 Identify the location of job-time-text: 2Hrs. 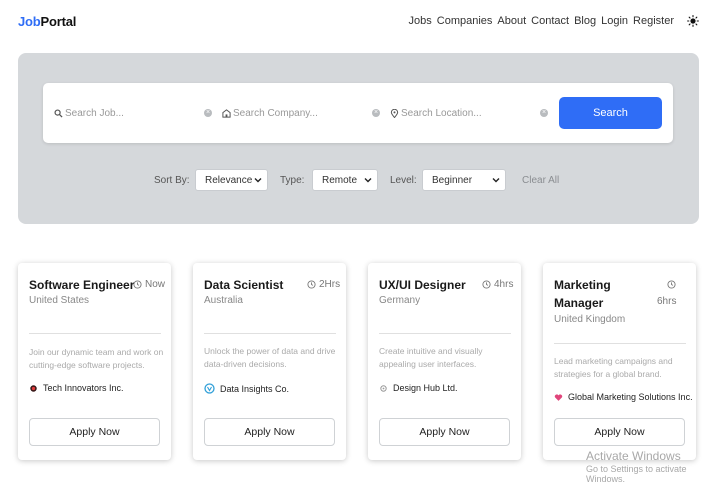
(330, 284).